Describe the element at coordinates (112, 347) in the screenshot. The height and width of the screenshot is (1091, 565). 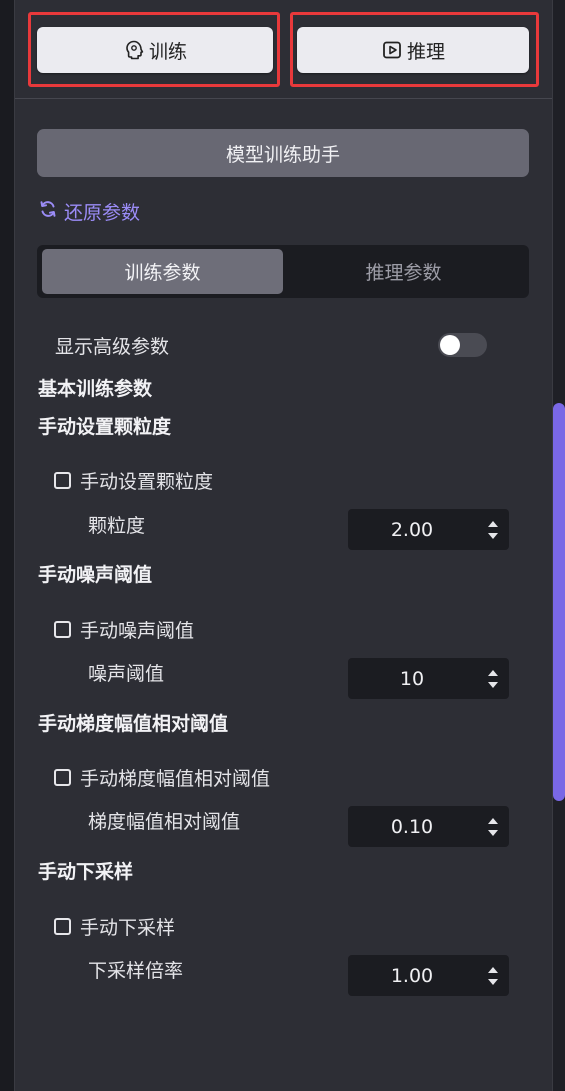
I see `advanced-params-label: 显示高级参数` at that location.